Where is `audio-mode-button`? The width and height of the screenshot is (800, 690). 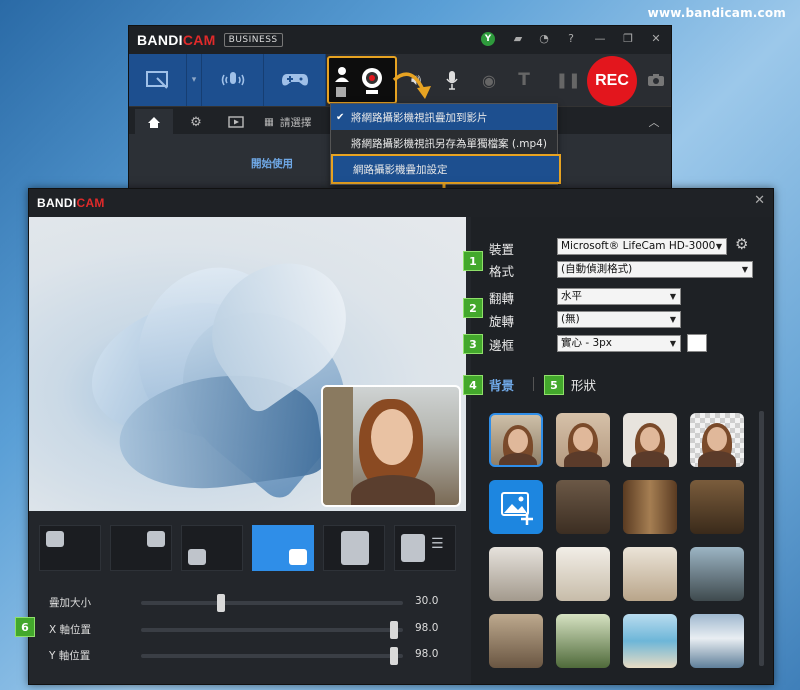
audio-mode-button is located at coordinates (233, 80).